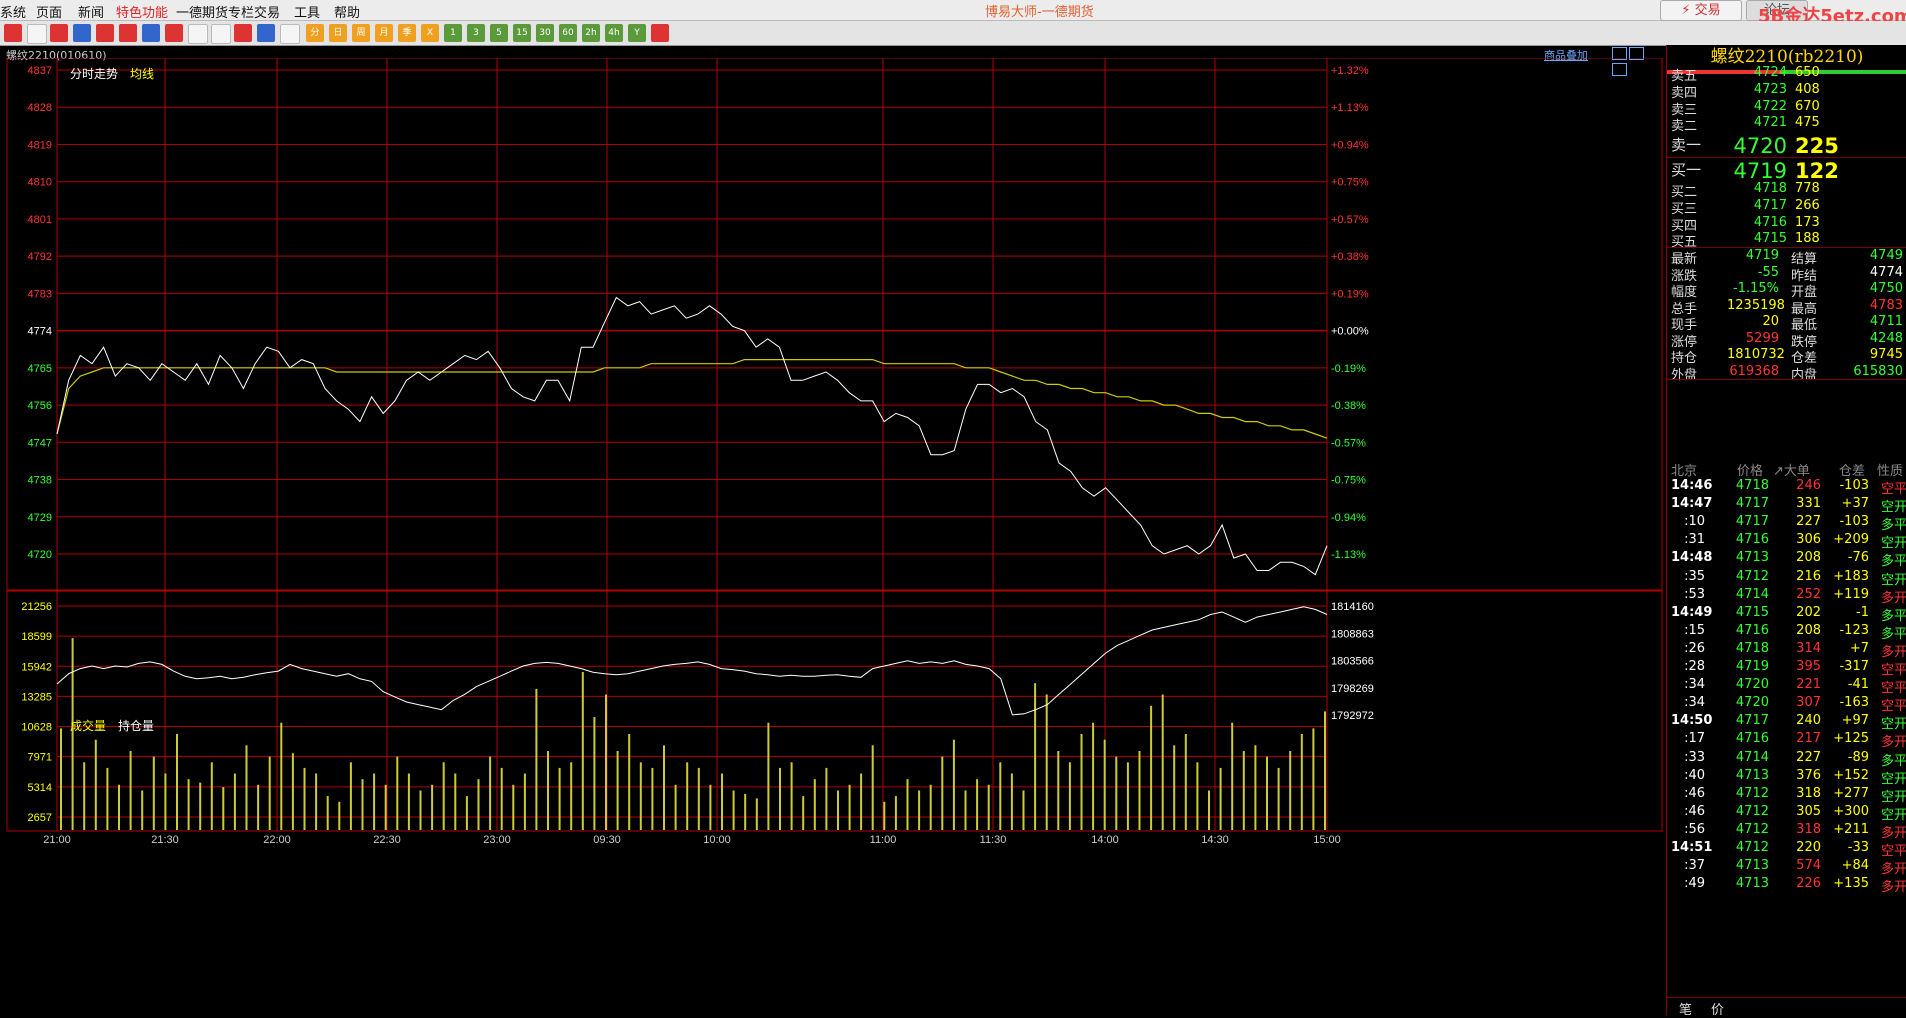 Image resolution: width=1906 pixels, height=1018 pixels. I want to click on 5-icon: 5, so click(499, 33).